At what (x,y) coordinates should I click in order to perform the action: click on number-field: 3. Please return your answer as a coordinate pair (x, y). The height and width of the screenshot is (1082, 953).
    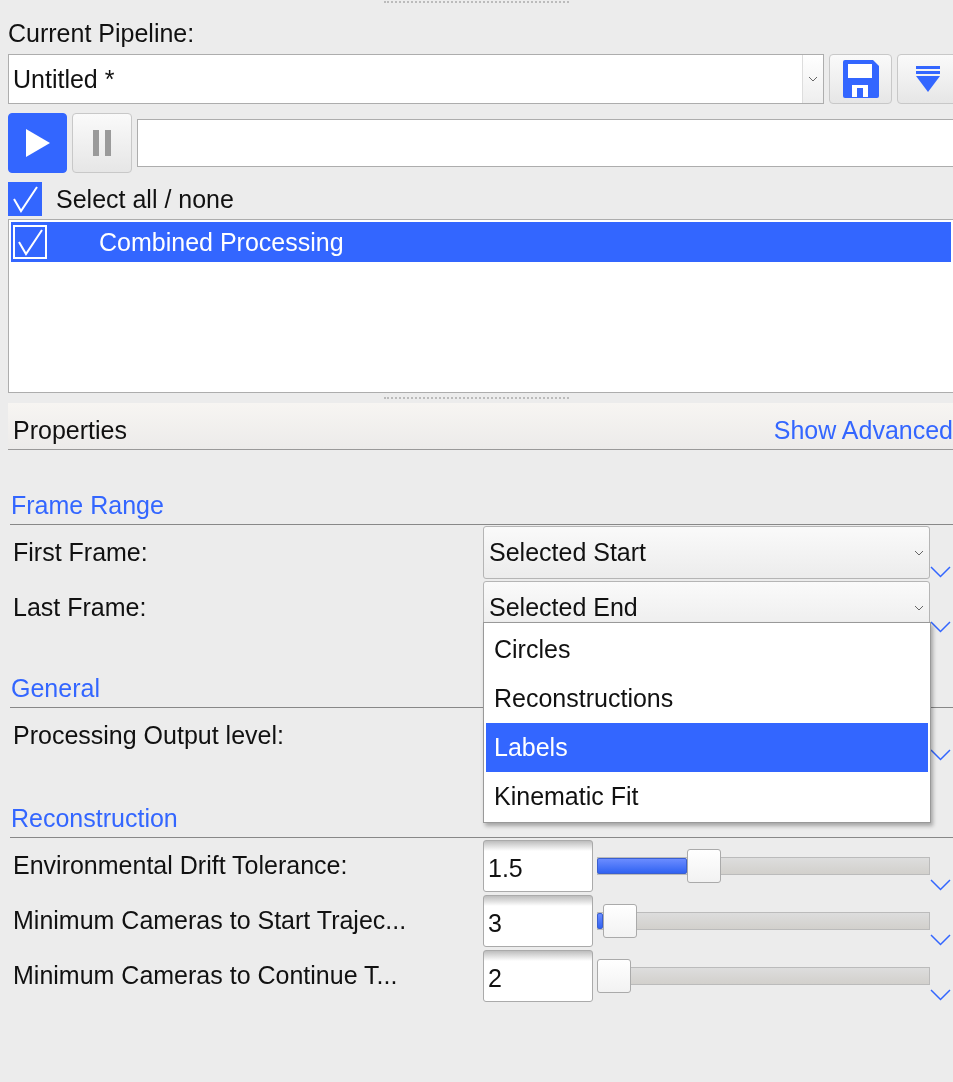
    Looking at the image, I should click on (538, 920).